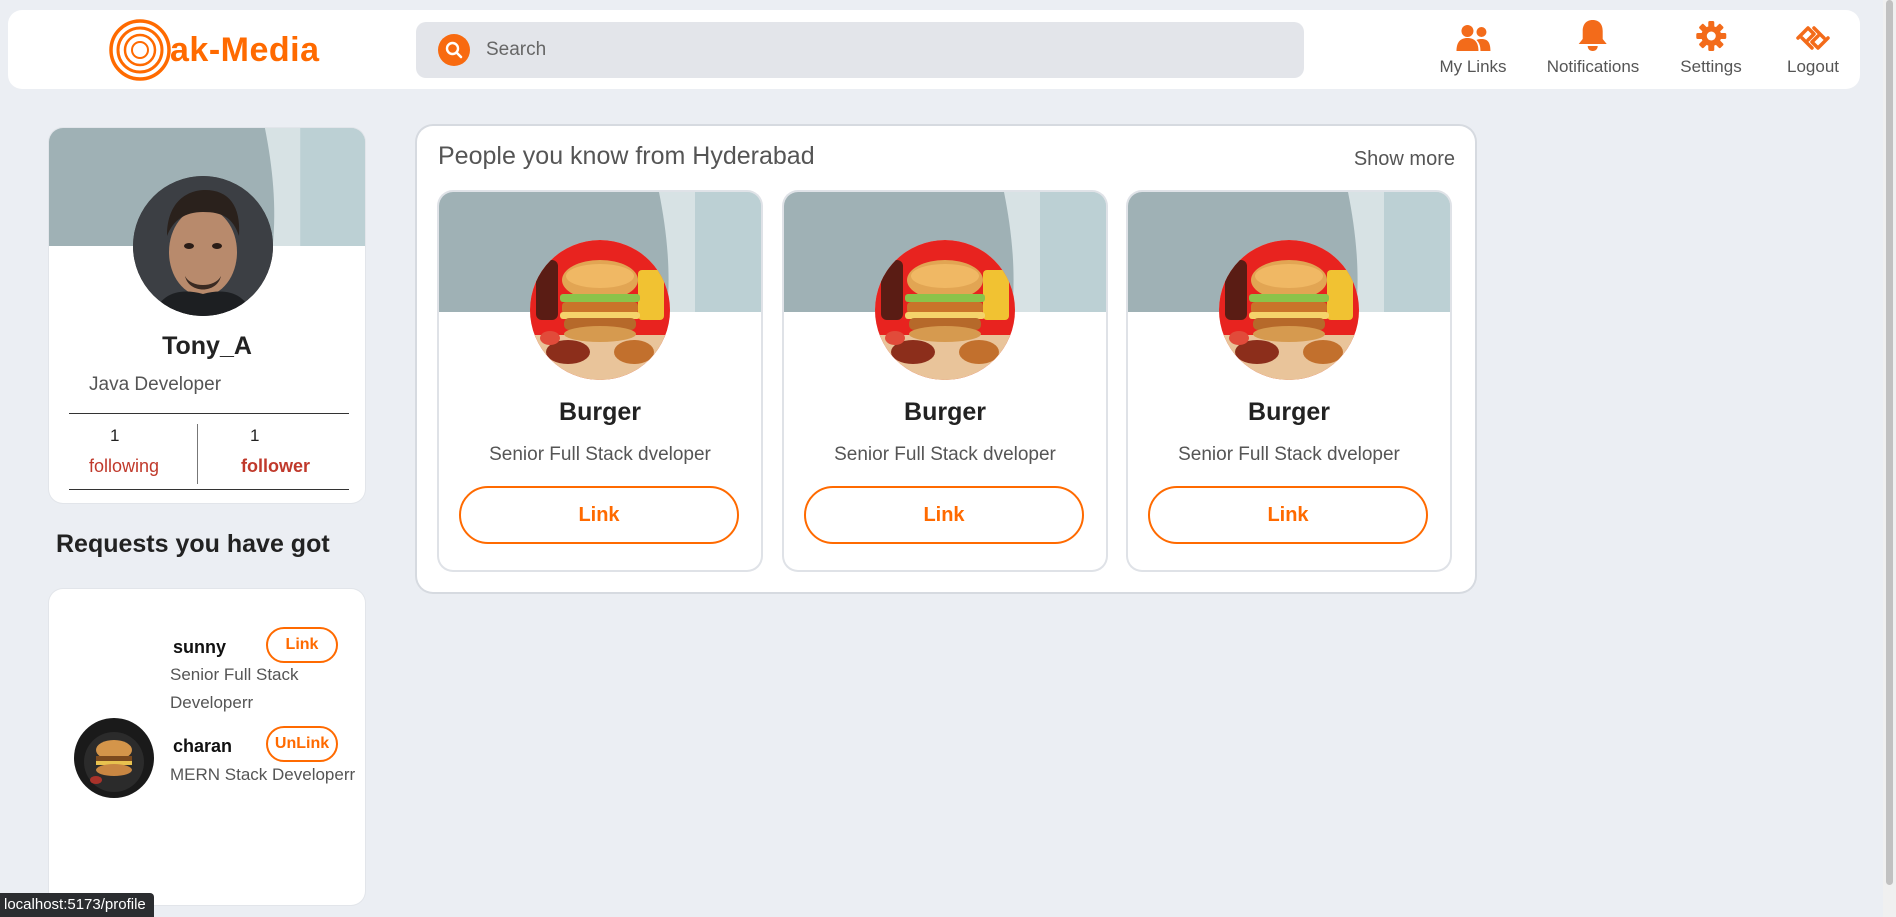  Describe the element at coordinates (1711, 35) in the screenshot. I see `gear-icon` at that location.